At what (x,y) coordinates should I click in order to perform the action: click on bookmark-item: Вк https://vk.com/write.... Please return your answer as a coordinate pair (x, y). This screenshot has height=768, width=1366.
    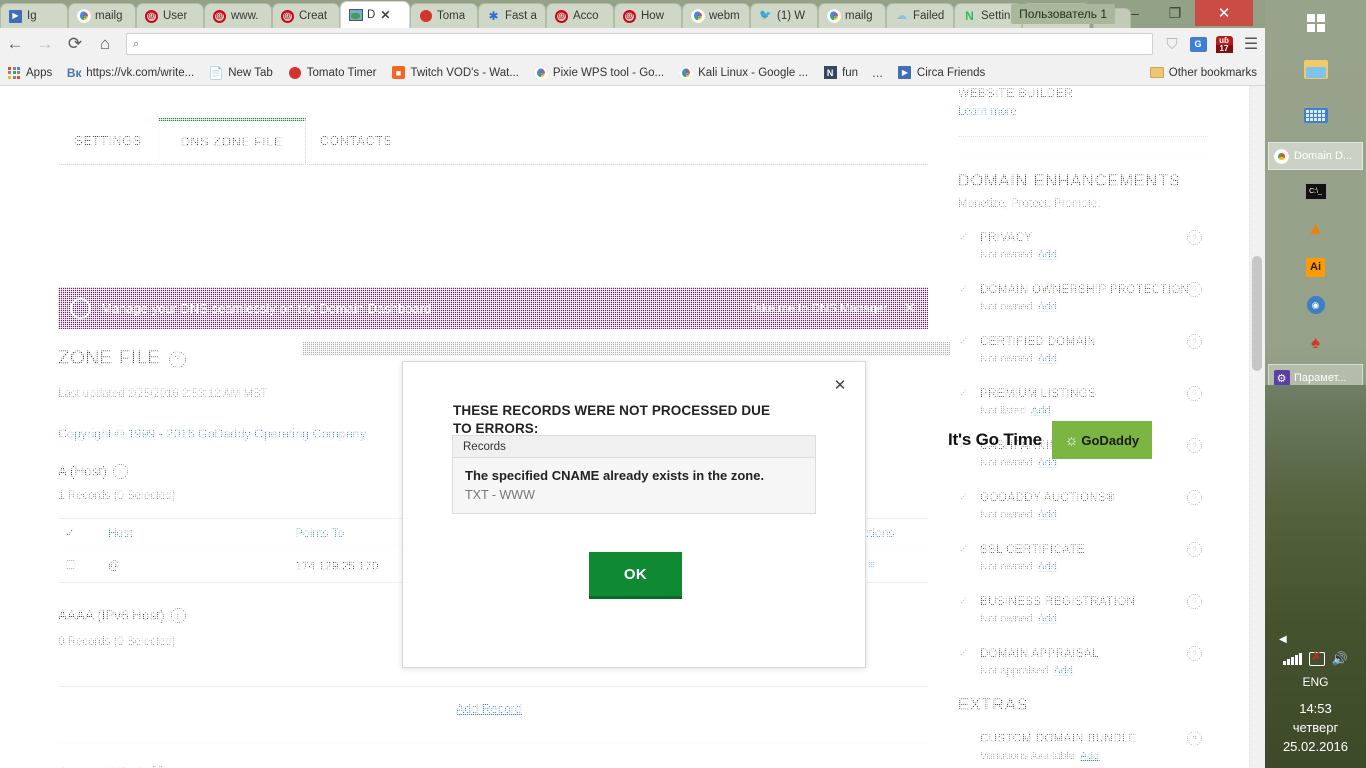
    Looking at the image, I should click on (130, 73).